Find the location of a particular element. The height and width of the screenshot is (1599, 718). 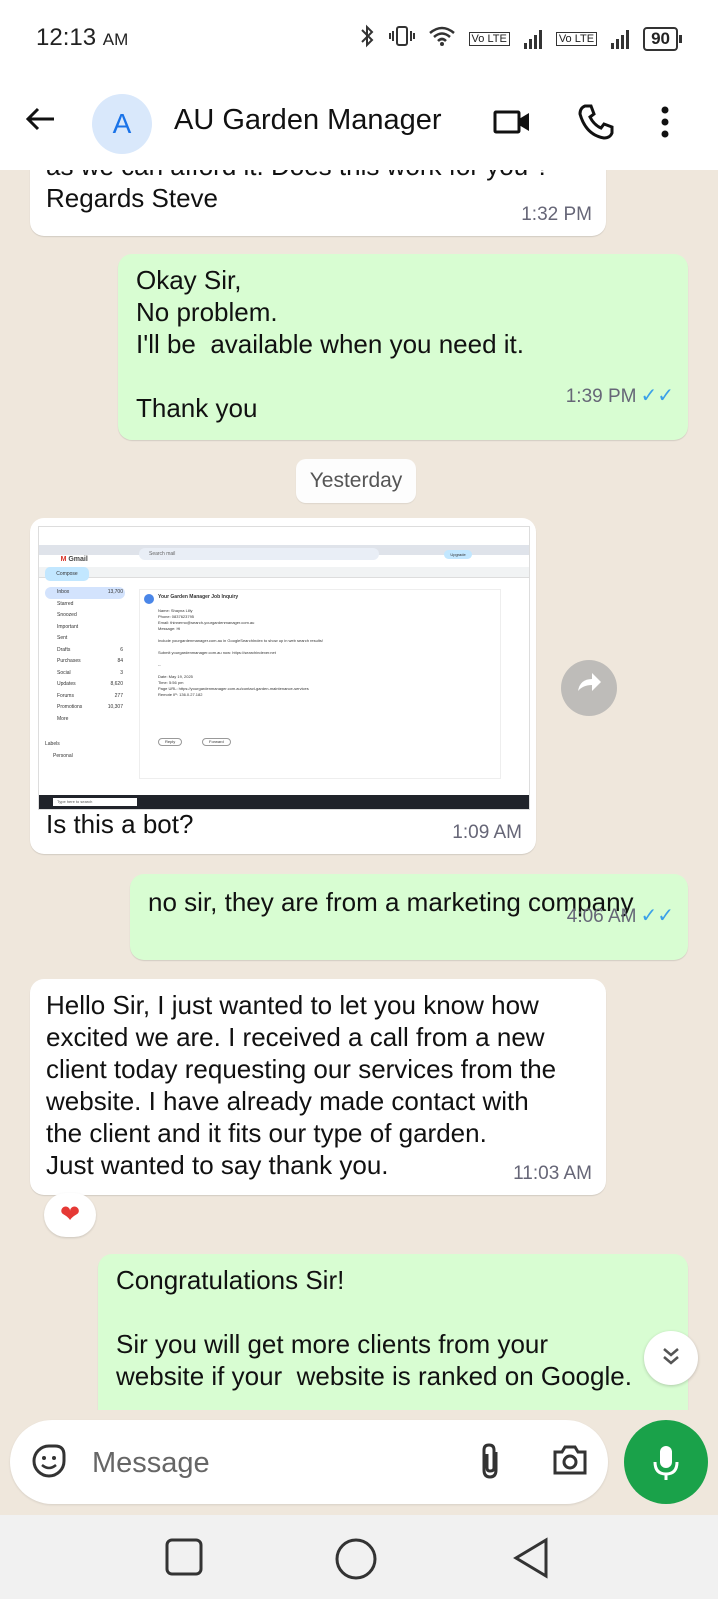

gmail-folder-item: Promotions 10,307 is located at coordinates (85, 708).